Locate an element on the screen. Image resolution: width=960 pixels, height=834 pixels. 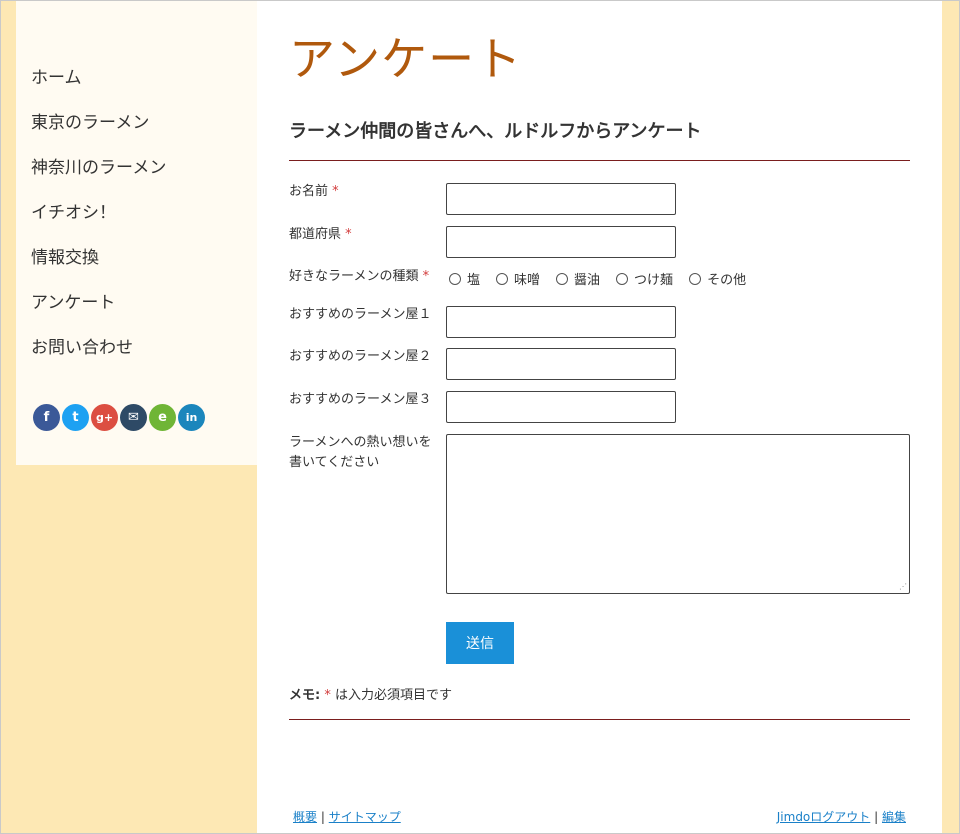
rec2-label: おすすめのラーメン屋２ is located at coordinates (360, 356).